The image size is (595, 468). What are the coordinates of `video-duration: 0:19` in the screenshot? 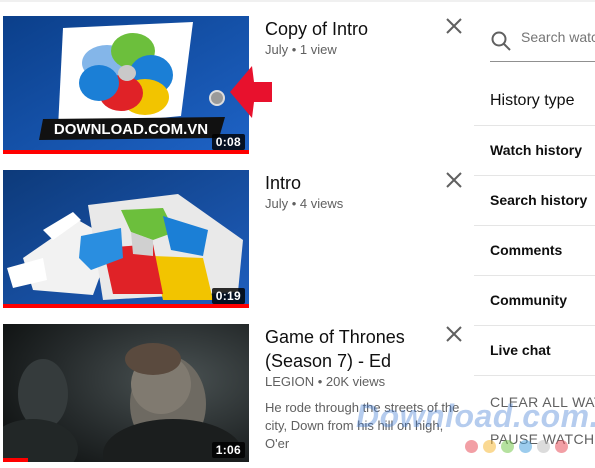 It's located at (228, 296).